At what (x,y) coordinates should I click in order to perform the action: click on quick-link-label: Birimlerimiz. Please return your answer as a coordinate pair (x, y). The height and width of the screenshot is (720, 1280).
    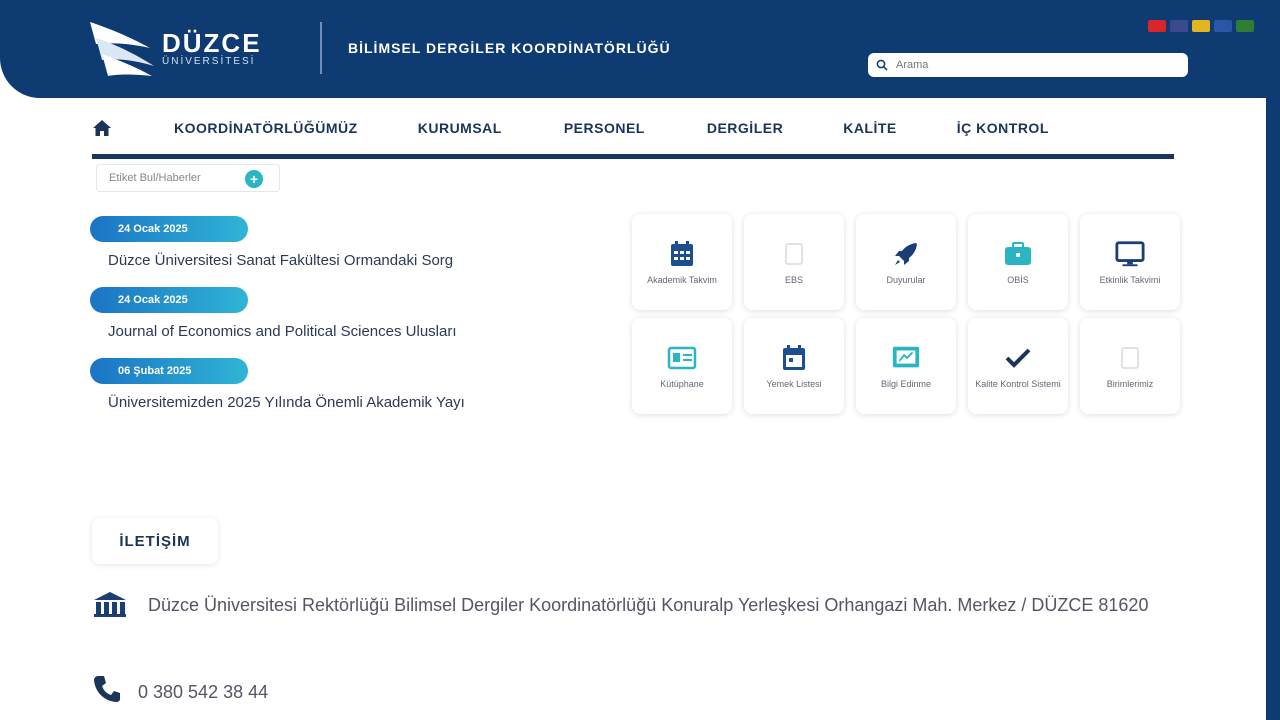
    Looking at the image, I should click on (1130, 383).